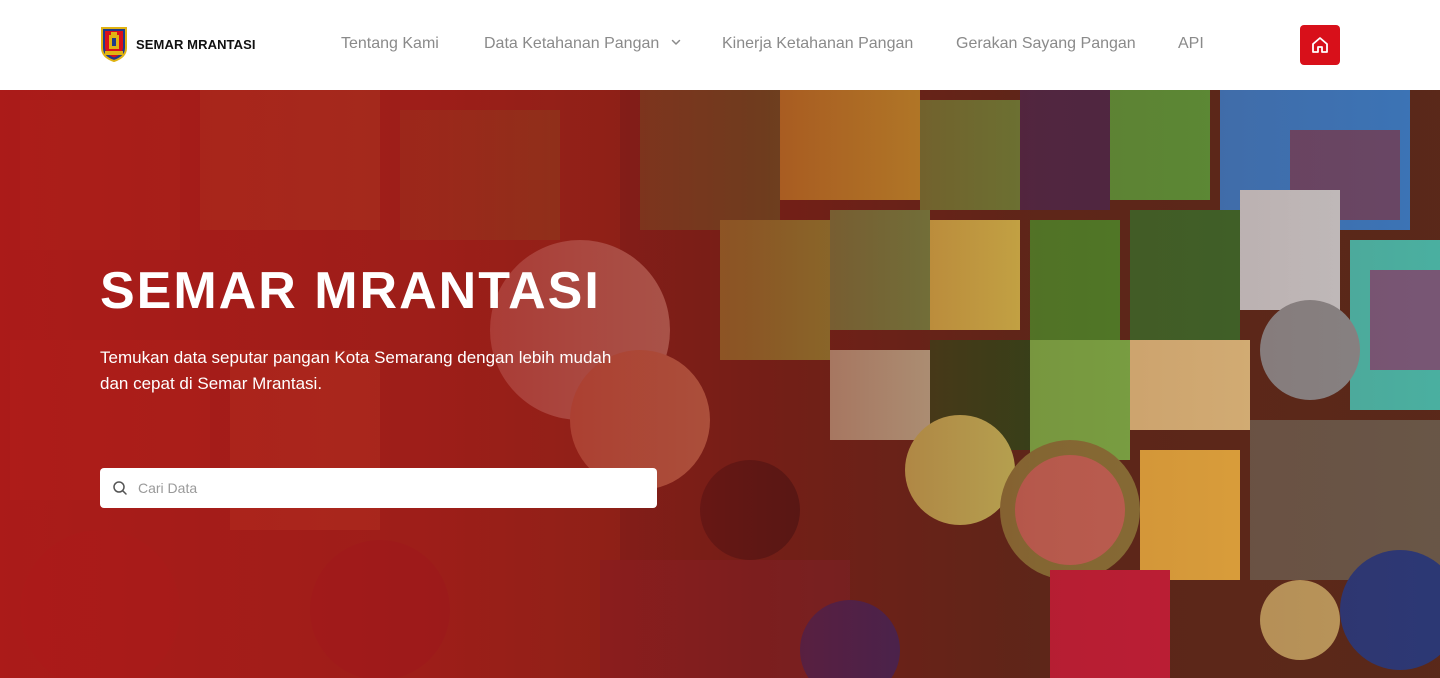  I want to click on nav-item-label: Data Ketahanan Pangan, so click(572, 43).